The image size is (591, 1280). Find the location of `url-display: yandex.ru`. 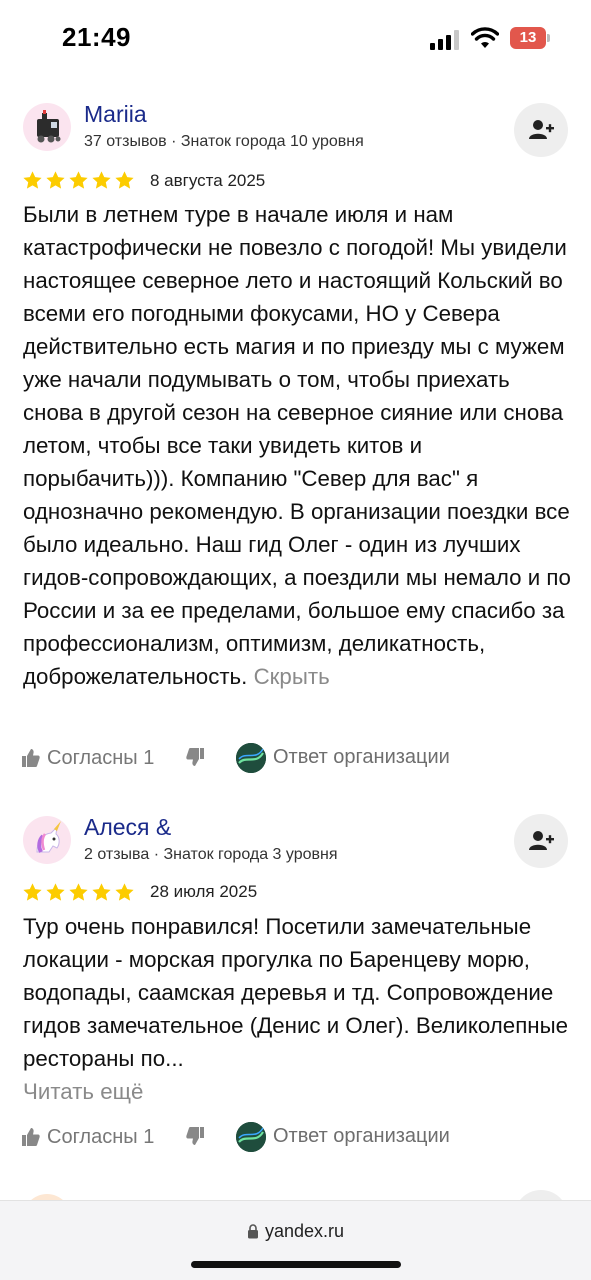

url-display: yandex.ru is located at coordinates (295, 1231).